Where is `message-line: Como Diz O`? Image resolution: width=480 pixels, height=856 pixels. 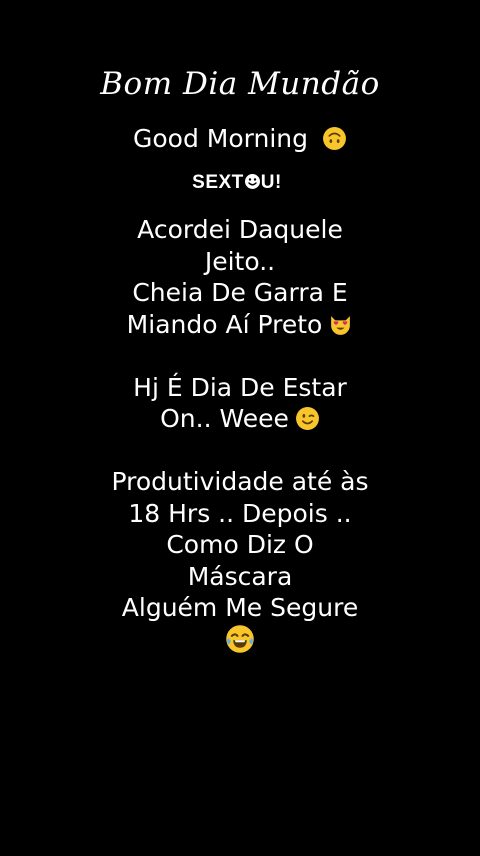
message-line: Como Diz O is located at coordinates (240, 544).